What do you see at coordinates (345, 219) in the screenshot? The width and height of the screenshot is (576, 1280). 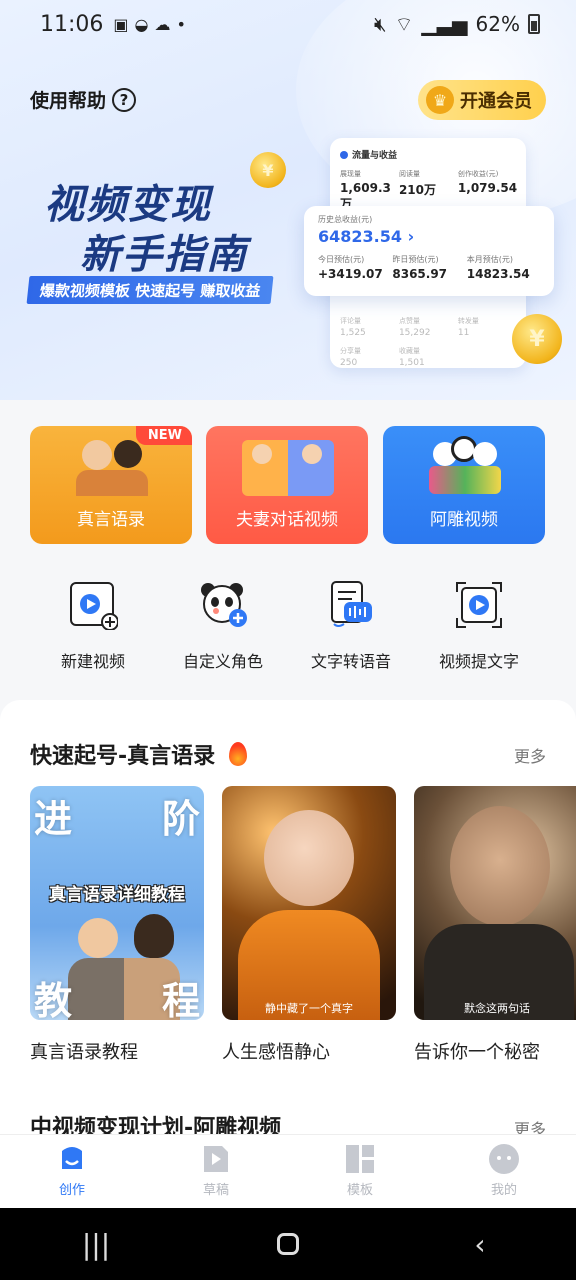 I see `total-income-label: 历史总收益(元)` at bounding box center [345, 219].